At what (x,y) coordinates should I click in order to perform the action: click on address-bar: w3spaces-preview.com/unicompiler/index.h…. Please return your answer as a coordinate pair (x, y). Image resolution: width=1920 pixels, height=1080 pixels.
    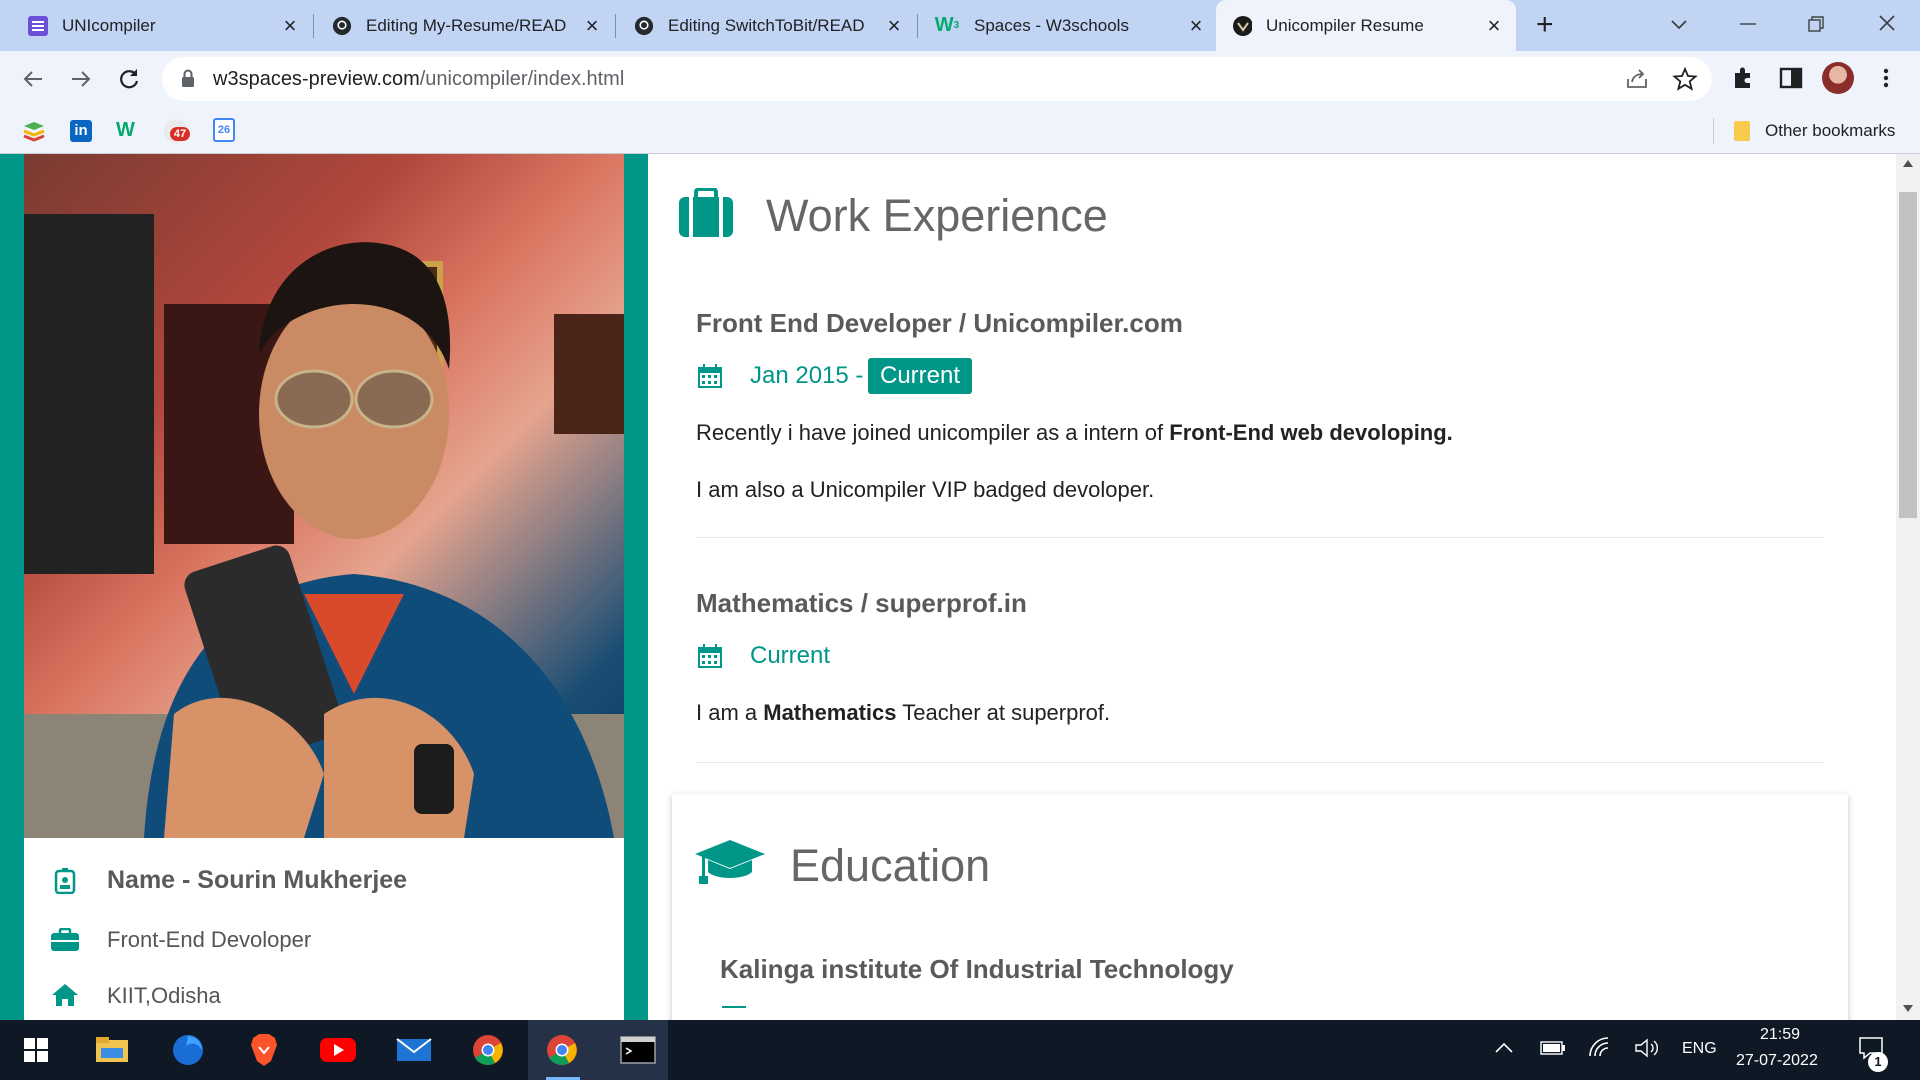
    Looking at the image, I should click on (937, 79).